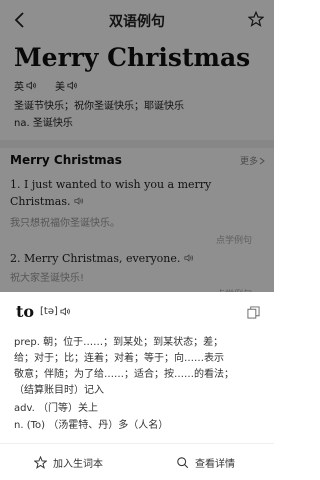  Describe the element at coordinates (59, 390) in the screenshot. I see `definition-line: （结算账目时）记入` at that location.